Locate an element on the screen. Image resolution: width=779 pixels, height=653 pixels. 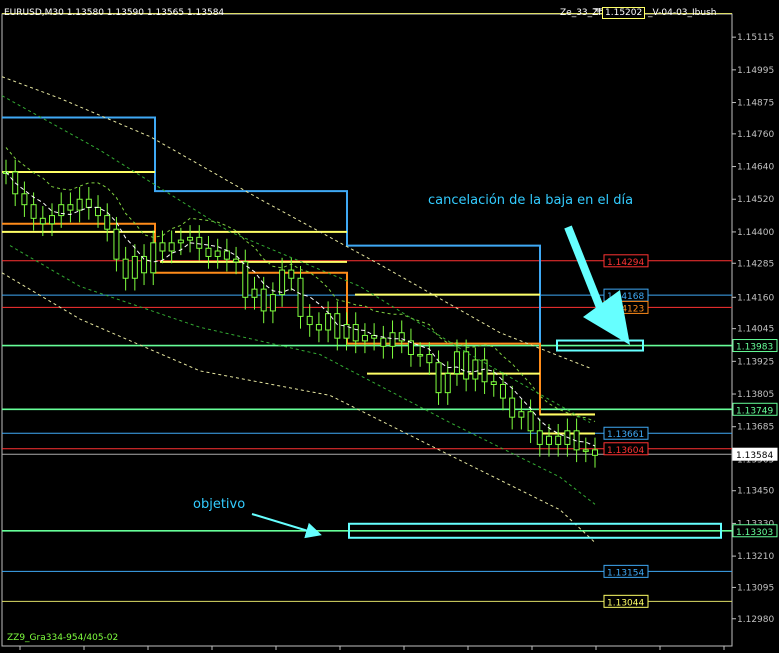
price-tag-label: 1.13303 is located at coordinates (754, 533).